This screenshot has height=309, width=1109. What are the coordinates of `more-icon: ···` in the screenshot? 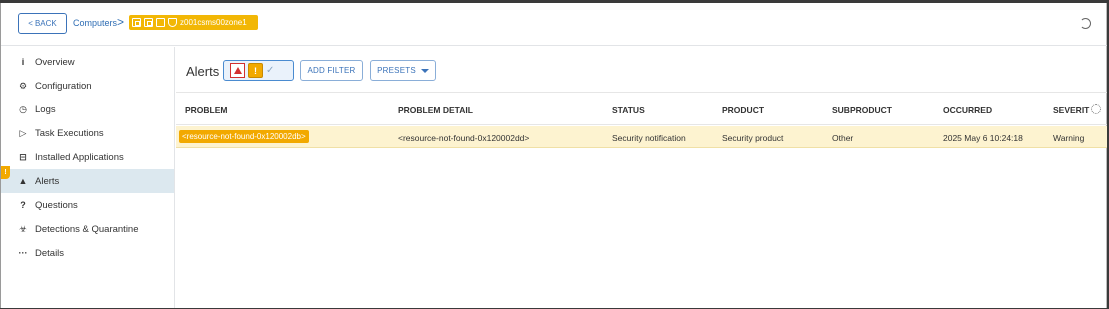 It's located at (23, 253).